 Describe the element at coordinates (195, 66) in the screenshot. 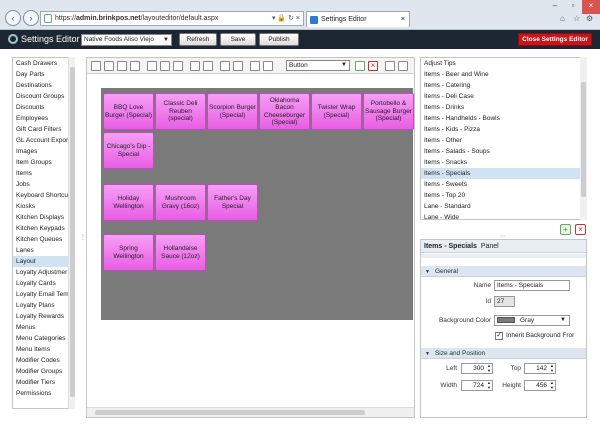

I see `space-horizontal-icon` at that location.